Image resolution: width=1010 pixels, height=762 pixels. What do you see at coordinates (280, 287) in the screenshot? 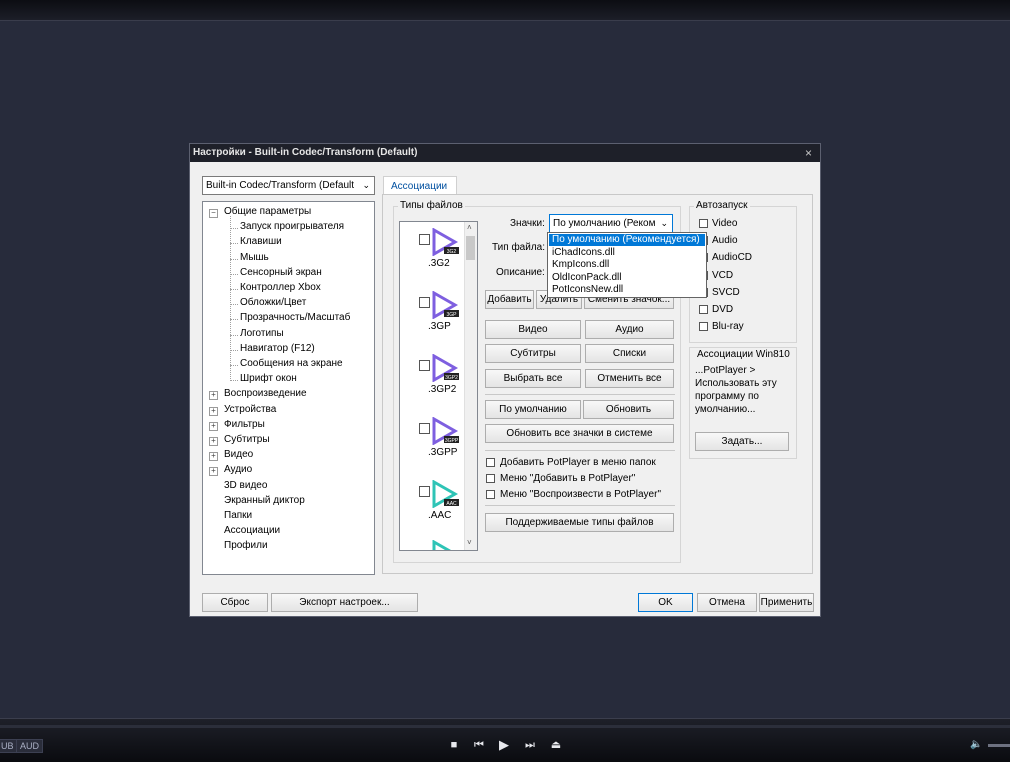
I see `tree-item: Контроллер Xbox` at bounding box center [280, 287].